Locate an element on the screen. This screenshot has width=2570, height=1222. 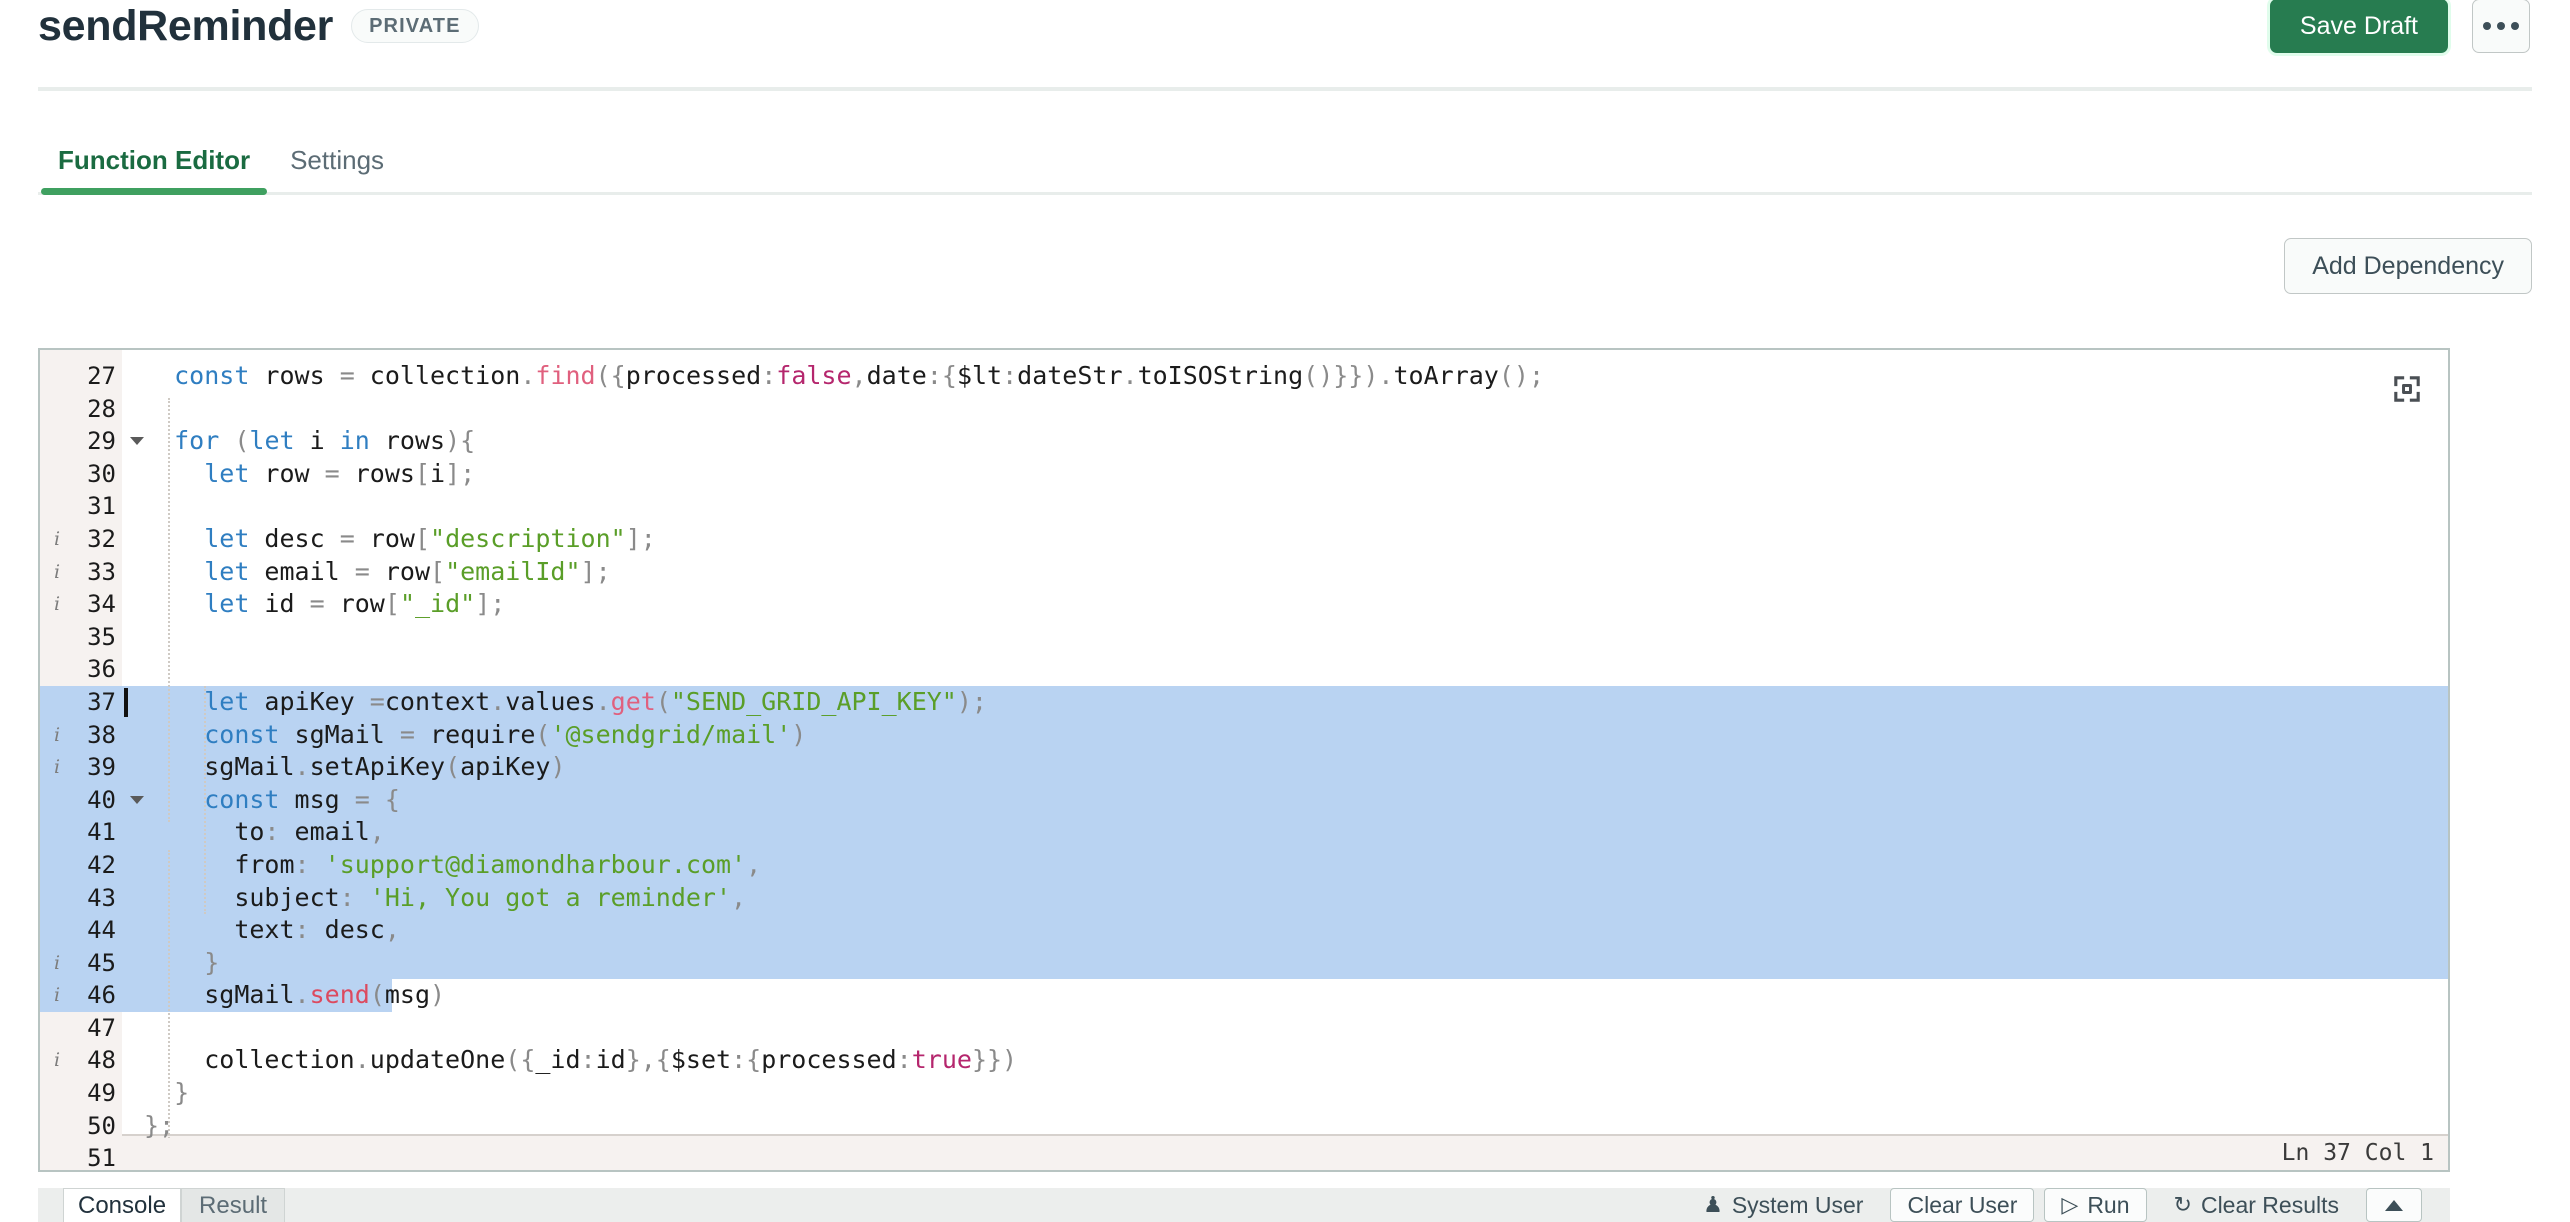
status-badge: PRIVATE is located at coordinates (415, 26).